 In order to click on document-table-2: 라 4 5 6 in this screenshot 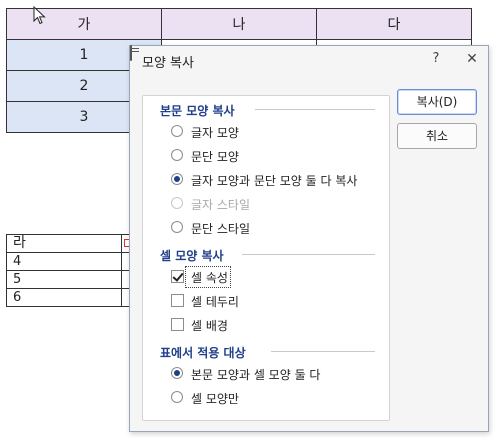, I will do `click(71, 270)`.